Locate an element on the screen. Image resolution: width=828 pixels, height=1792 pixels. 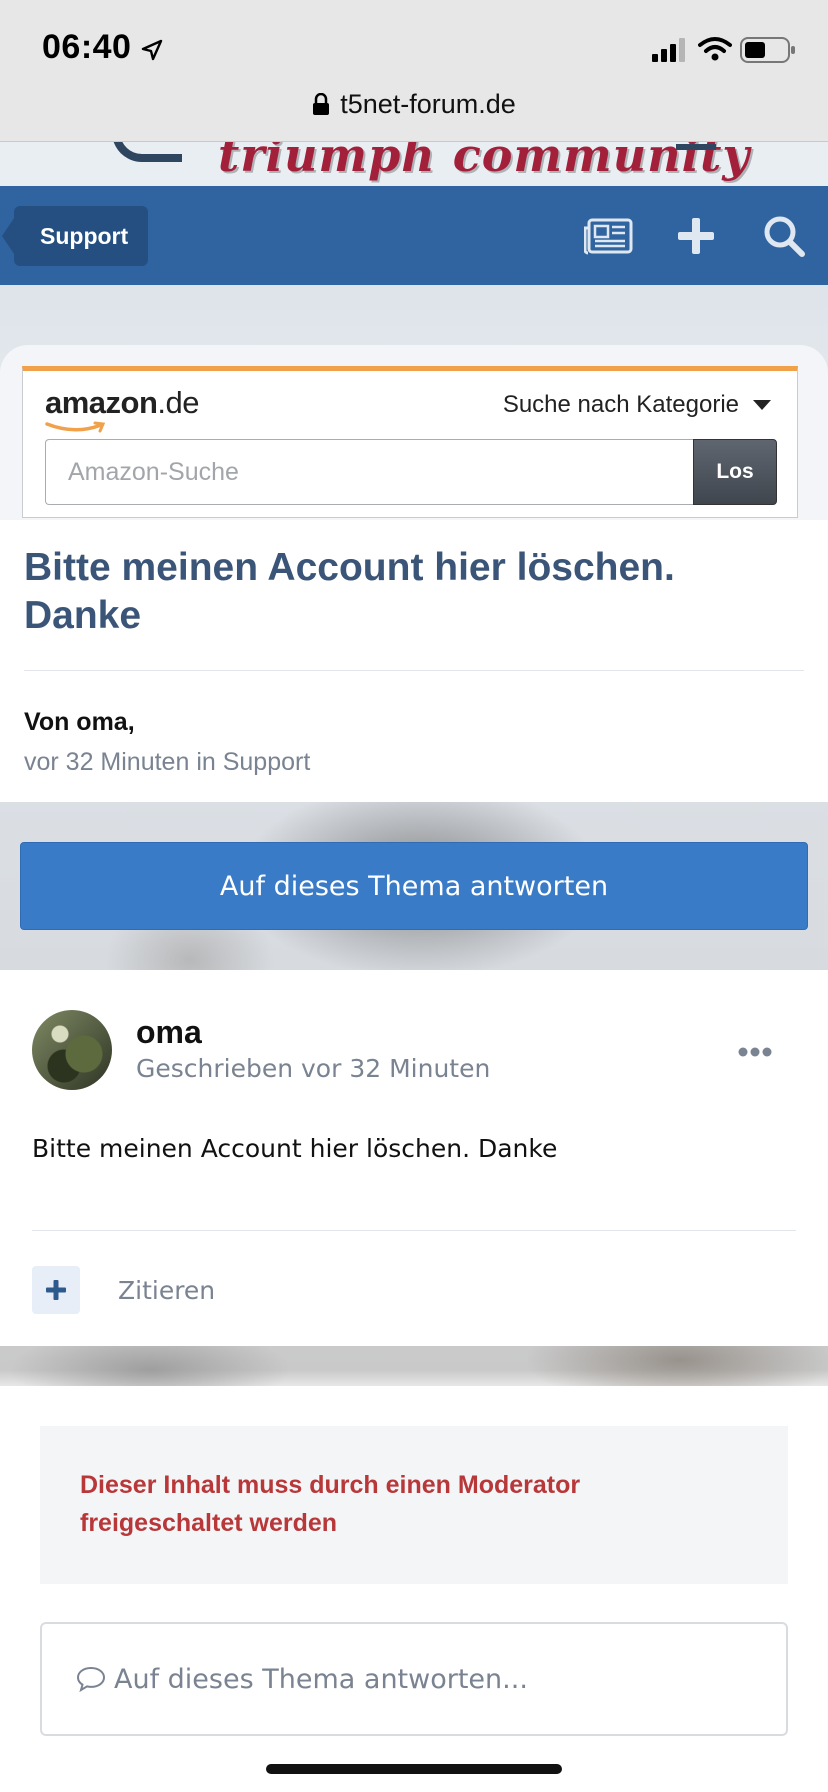
quote-button: Zitieren is located at coordinates (166, 1290).